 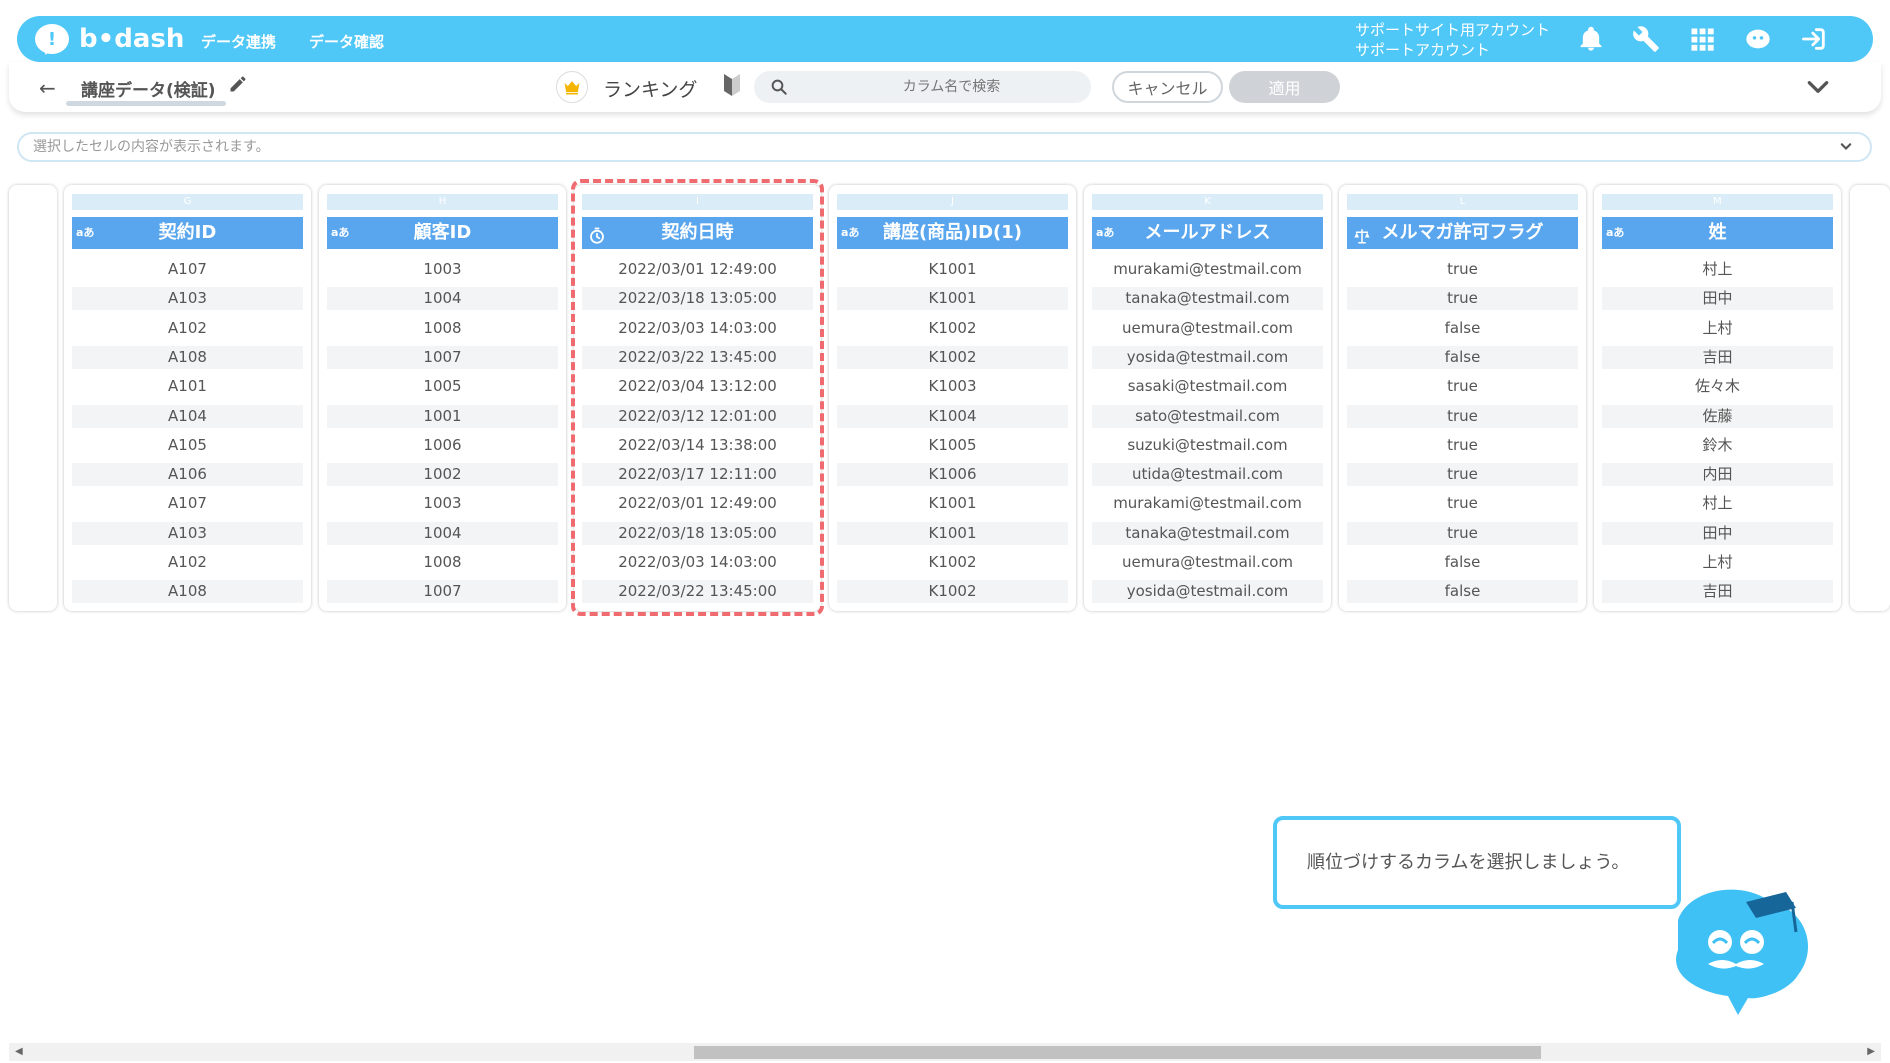 What do you see at coordinates (1207, 475) in the screenshot?
I see `table-cell: utida@testmail.com` at bounding box center [1207, 475].